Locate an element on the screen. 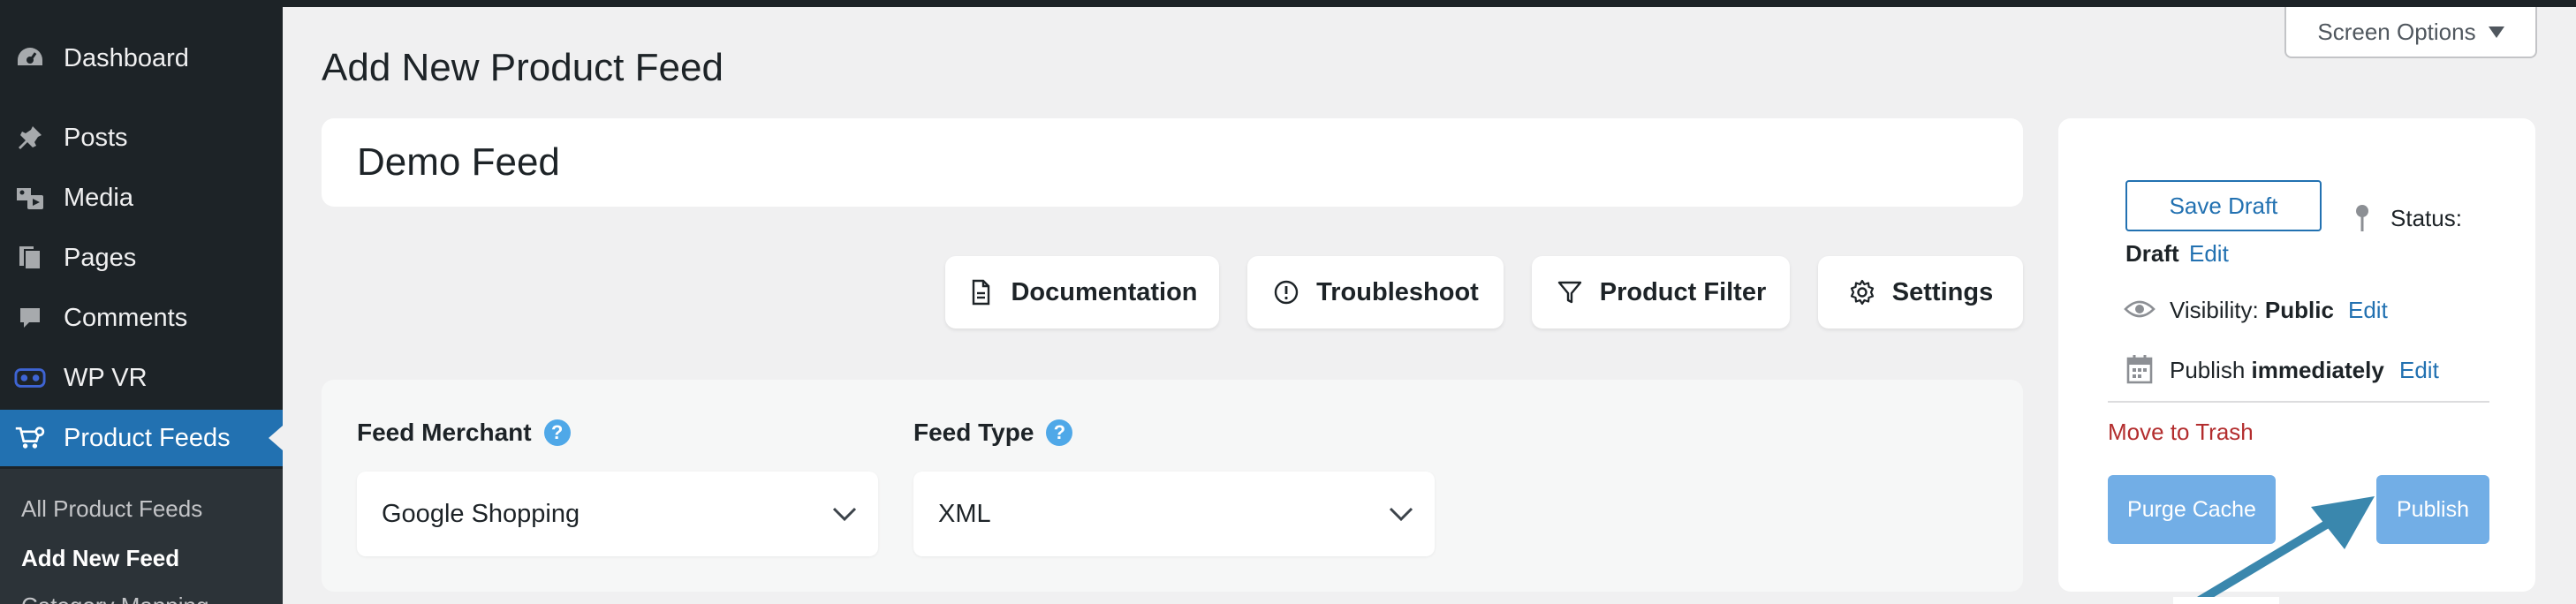  feed-type-label: Feed Type ? is located at coordinates (993, 433).